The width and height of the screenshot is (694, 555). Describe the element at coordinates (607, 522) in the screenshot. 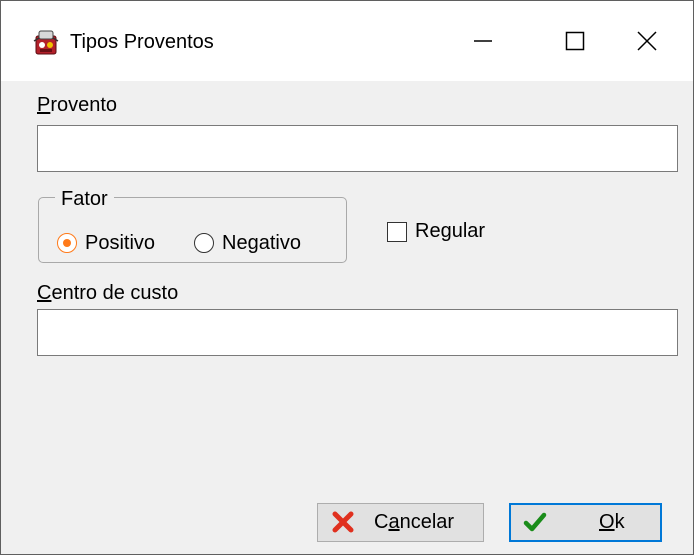

I see `ok-accesskey: O` at that location.